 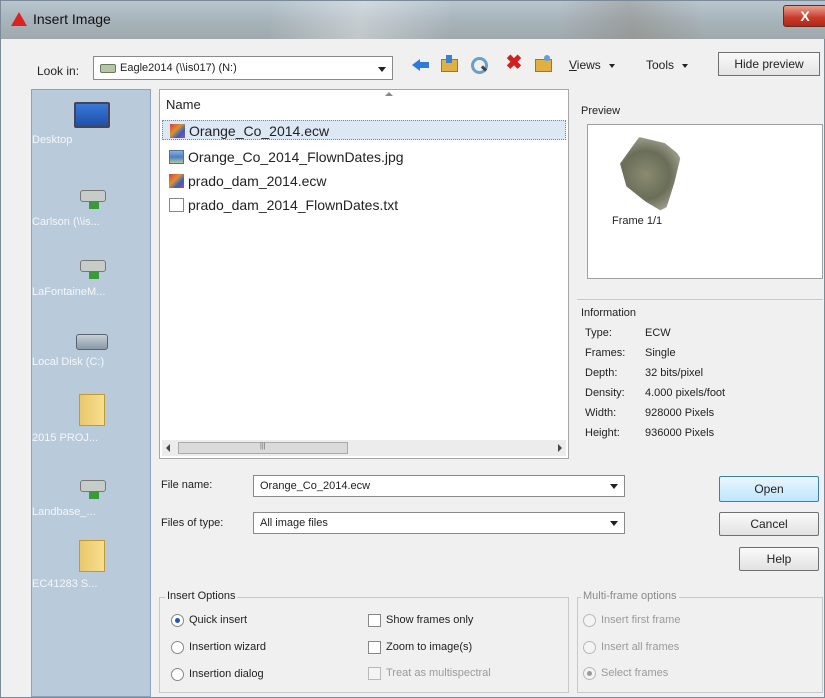 What do you see at coordinates (19, 19) in the screenshot?
I see `autocad-logo-icon` at bounding box center [19, 19].